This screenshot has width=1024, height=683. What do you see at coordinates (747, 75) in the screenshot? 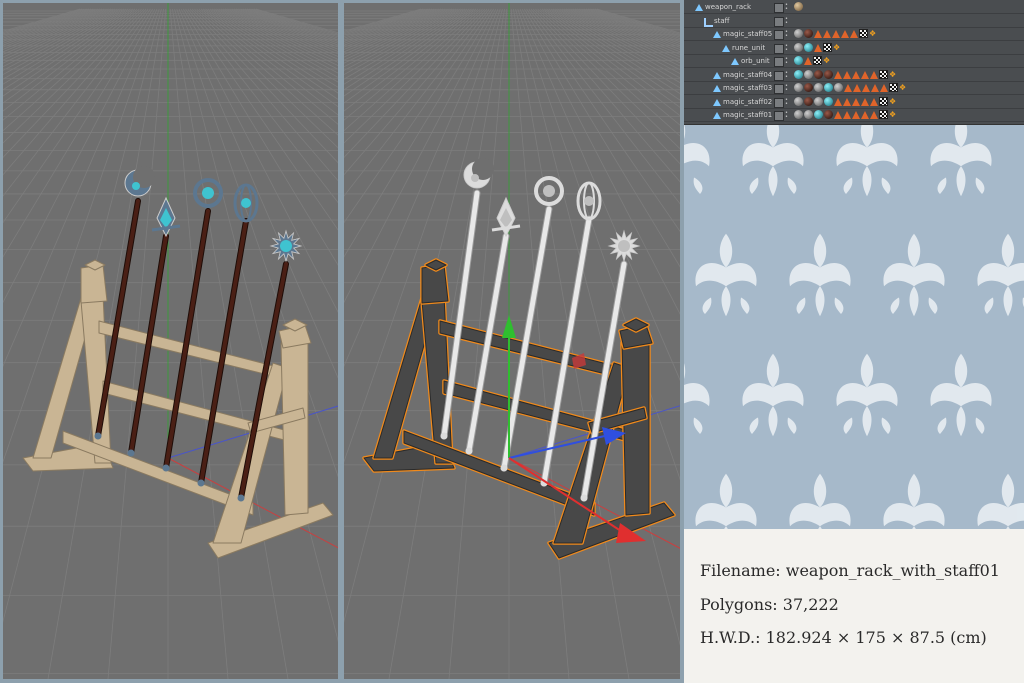
I see `outliner-object-name: magic_staff04` at bounding box center [747, 75].